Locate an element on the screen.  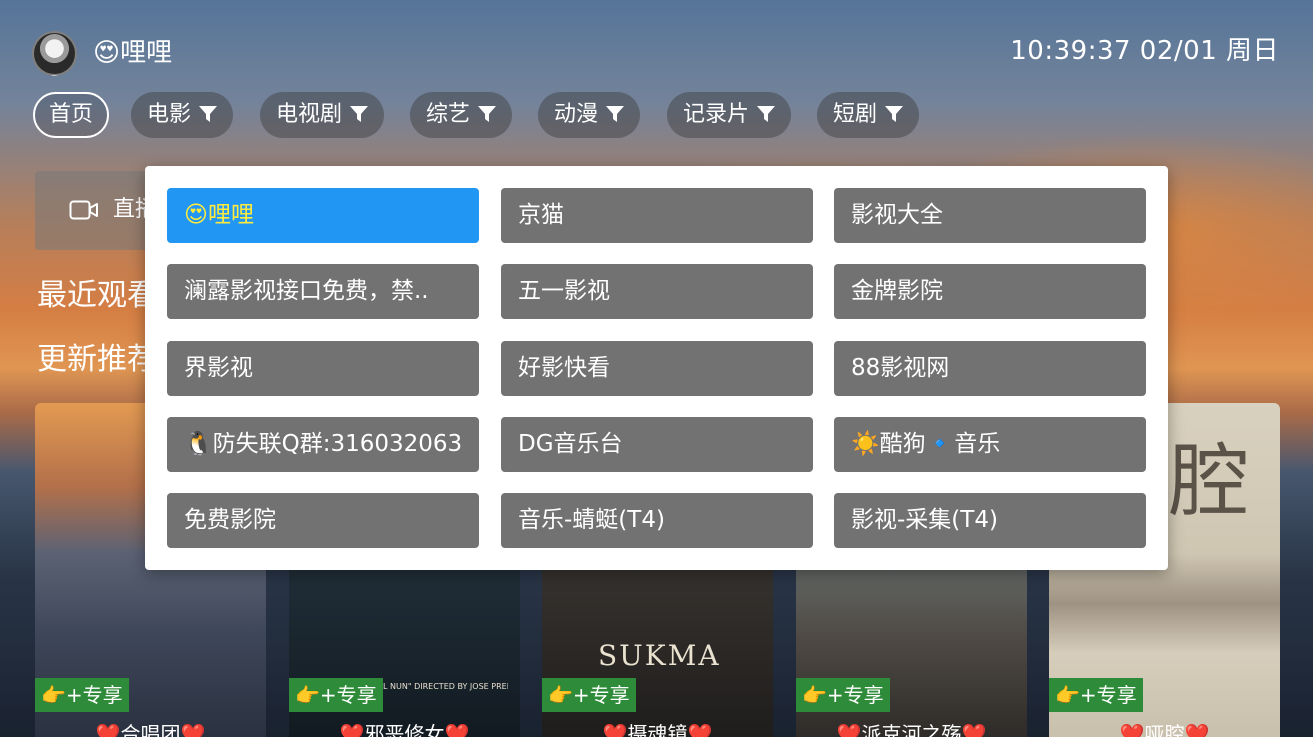
video-camera-icon is located at coordinates (83, 210).